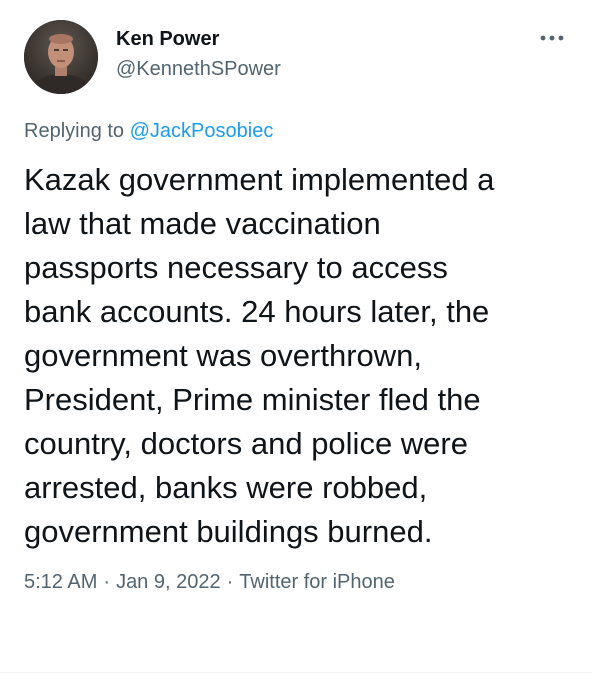  Describe the element at coordinates (317, 582) in the screenshot. I see `tweet-source: Twitter for iPhone` at that location.